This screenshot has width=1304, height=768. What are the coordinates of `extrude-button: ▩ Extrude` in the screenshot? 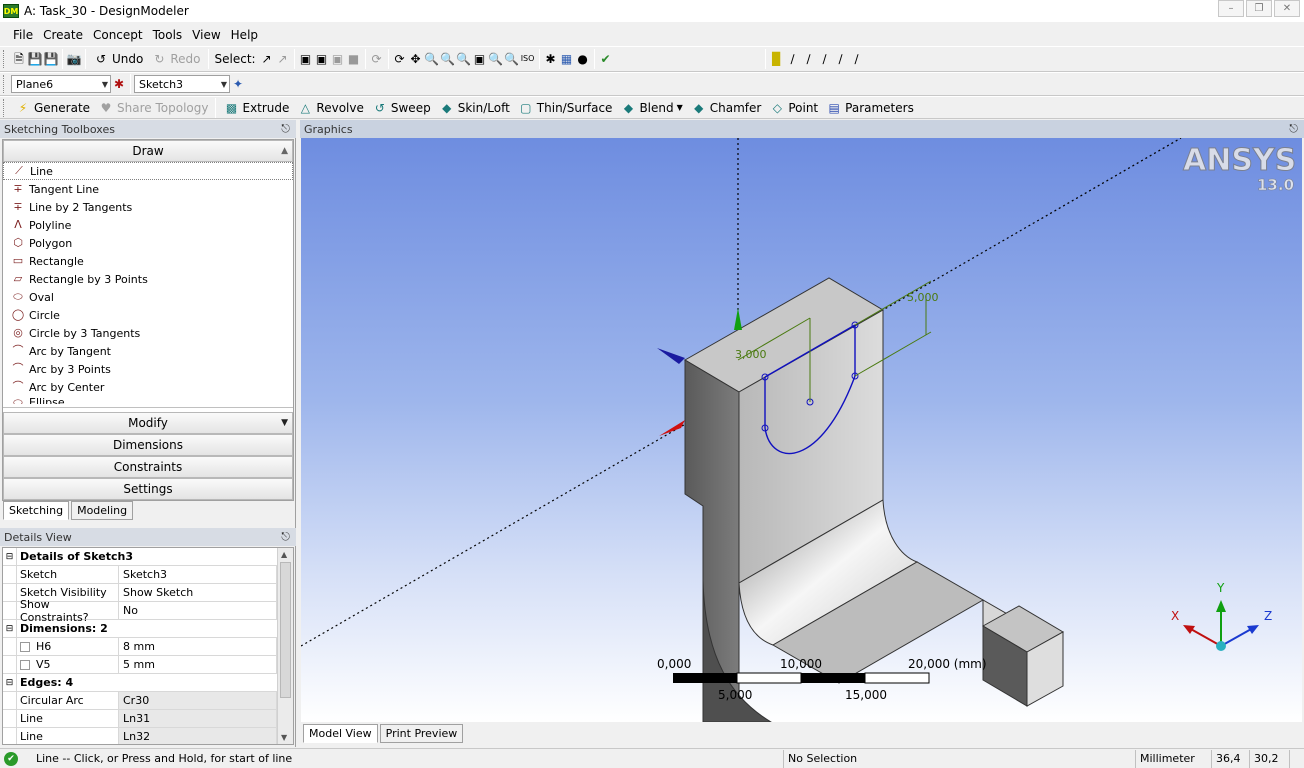 It's located at (256, 108).